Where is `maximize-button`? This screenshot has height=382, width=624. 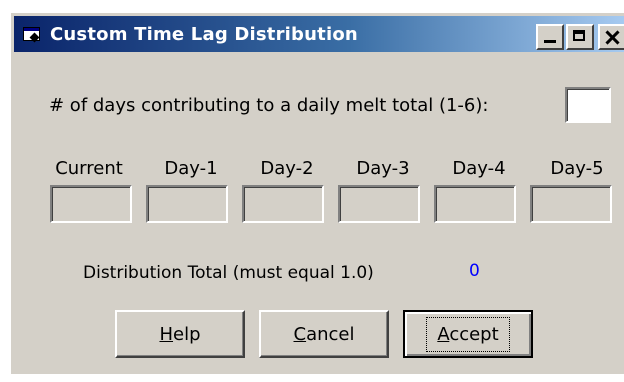
maximize-button is located at coordinates (580, 37).